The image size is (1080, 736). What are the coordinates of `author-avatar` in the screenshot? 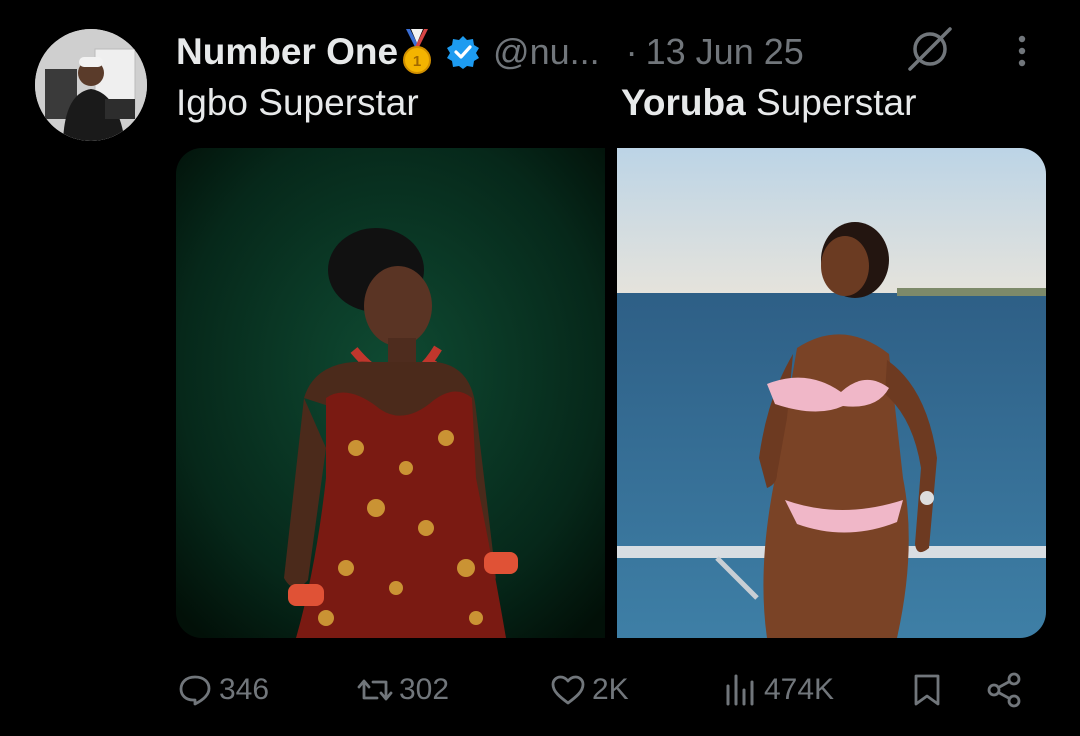 It's located at (91, 85).